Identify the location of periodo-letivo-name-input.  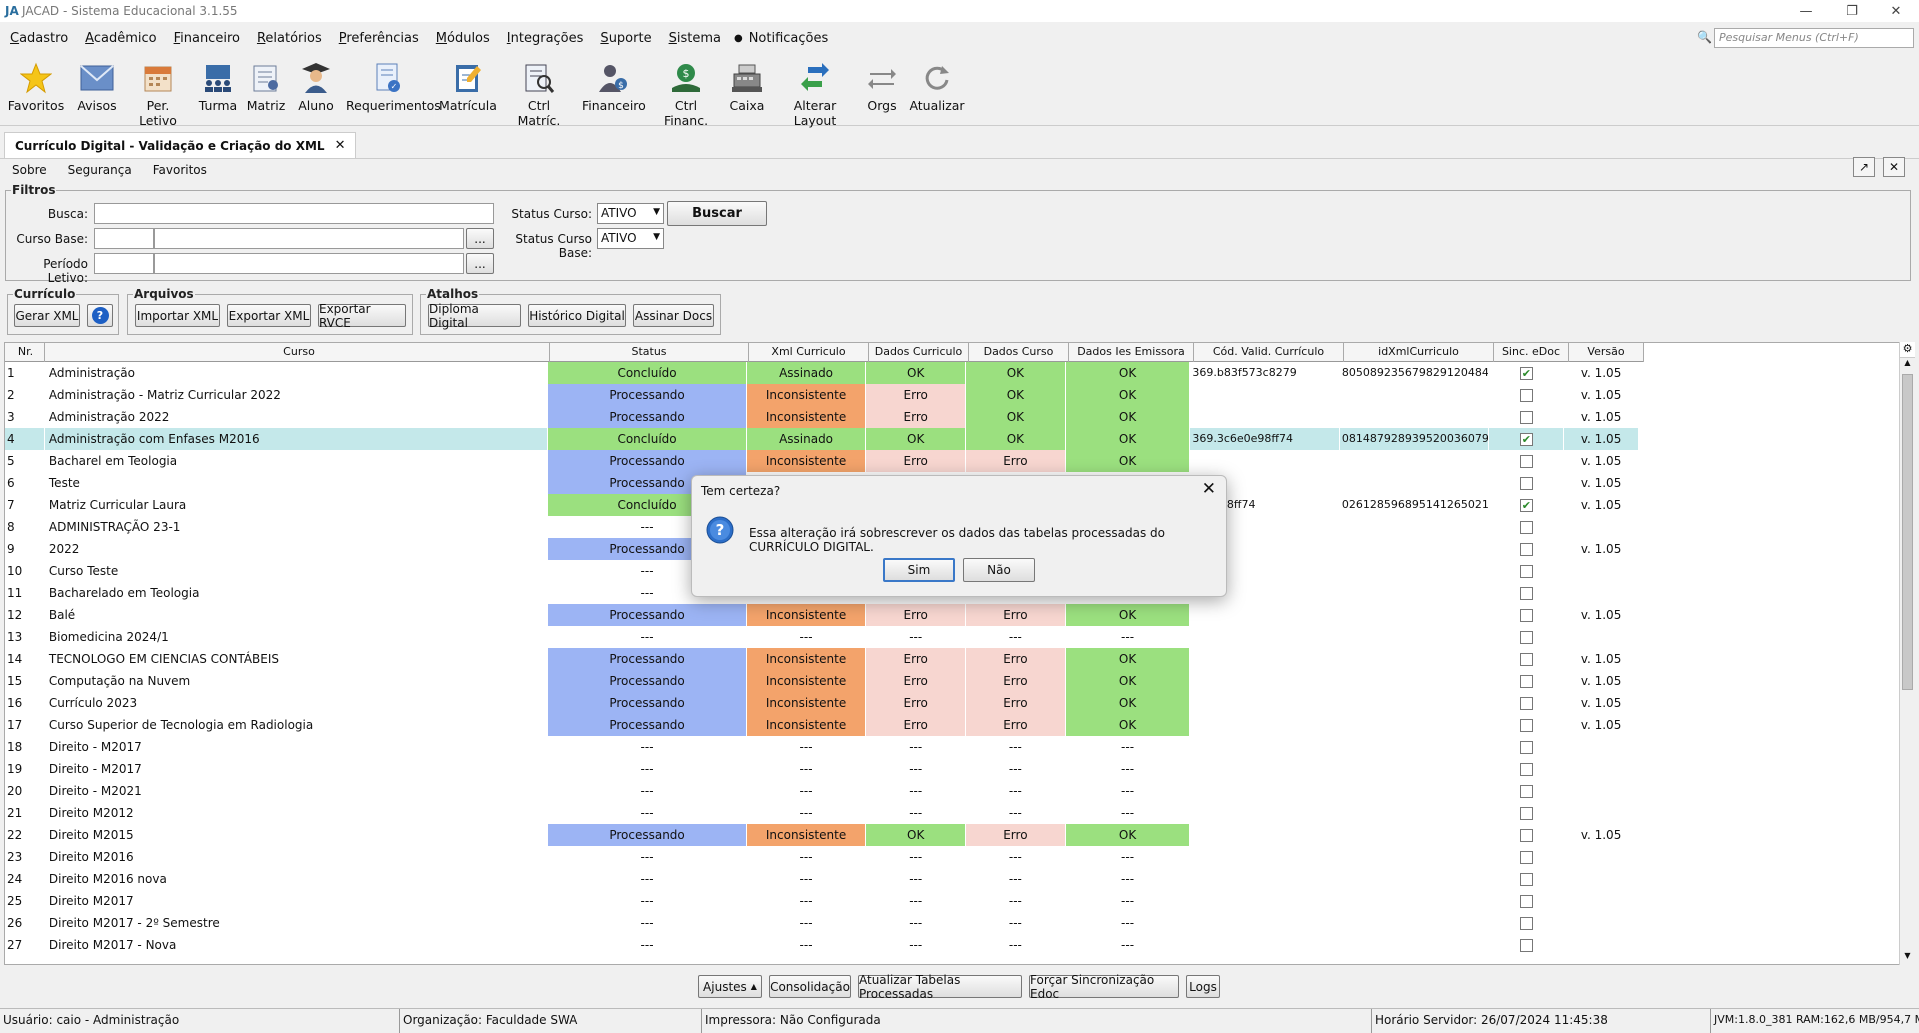
(309, 263).